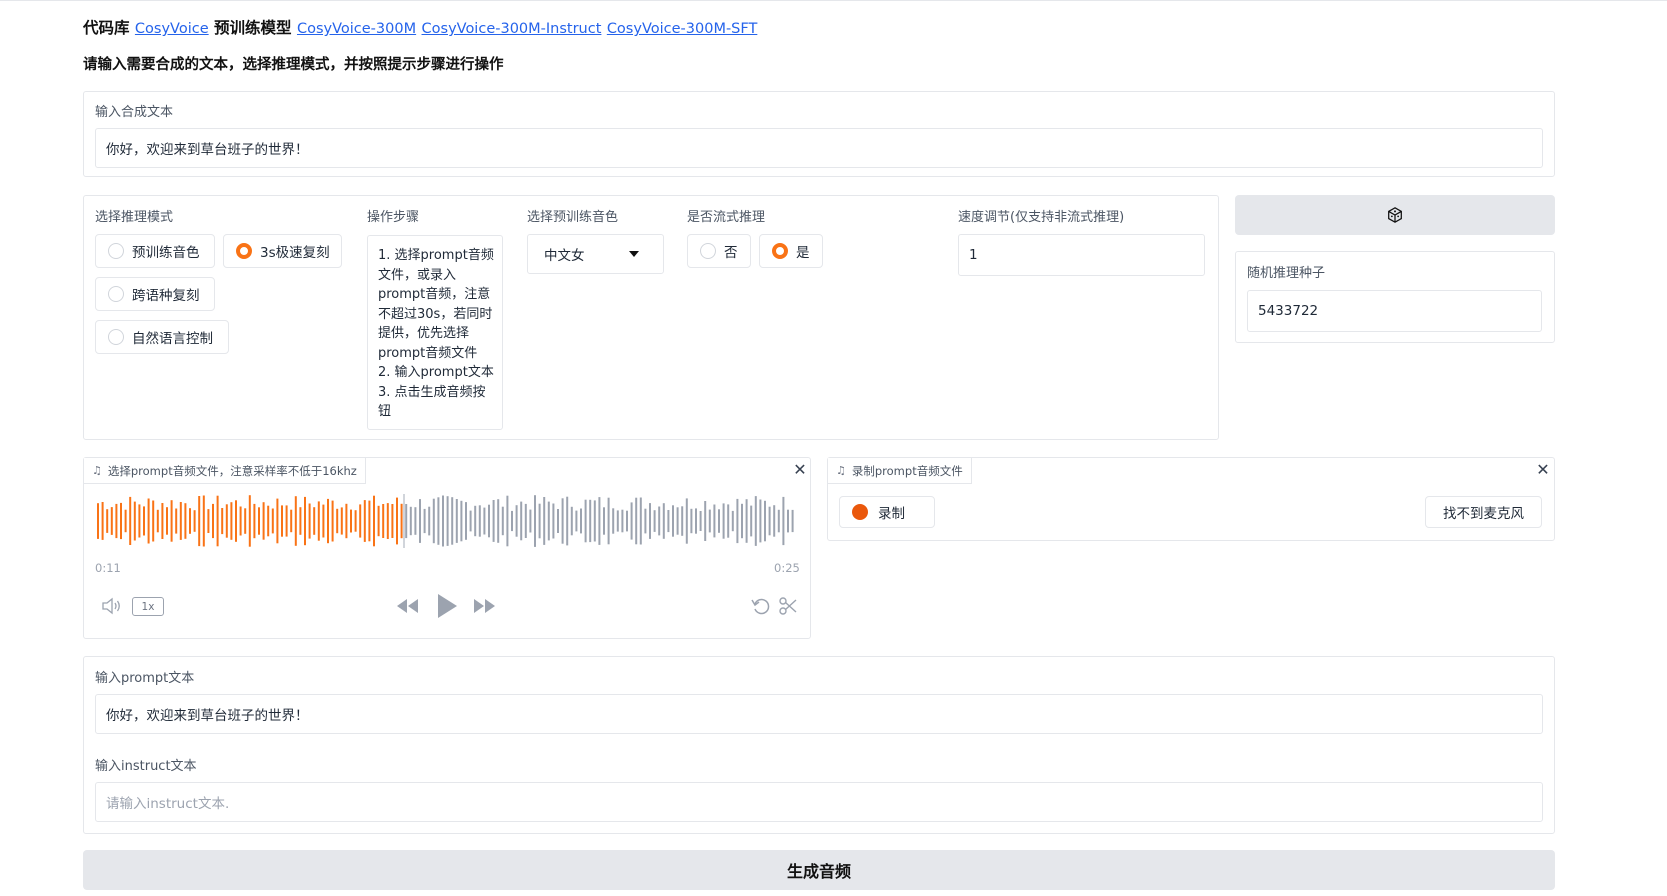  I want to click on stream-option-yes: 是, so click(791, 251).